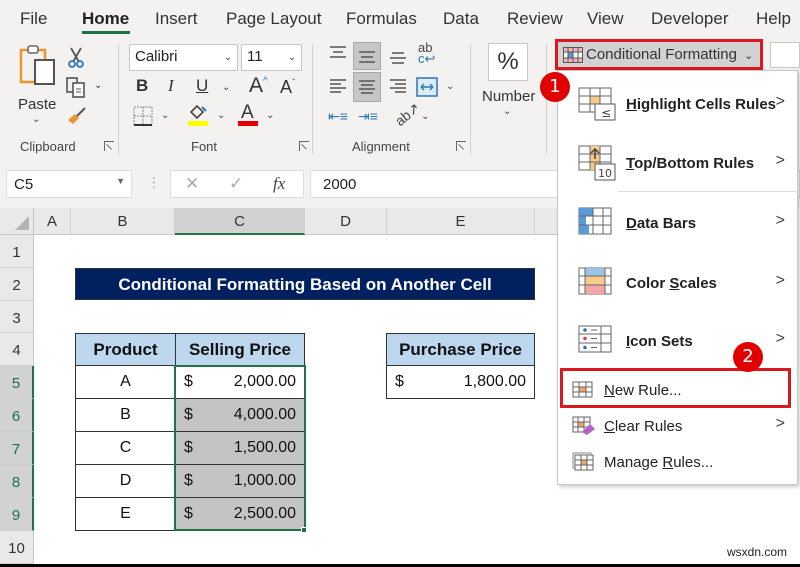 This screenshot has width=800, height=567. What do you see at coordinates (535, 19) in the screenshot?
I see `tab-review: Review` at bounding box center [535, 19].